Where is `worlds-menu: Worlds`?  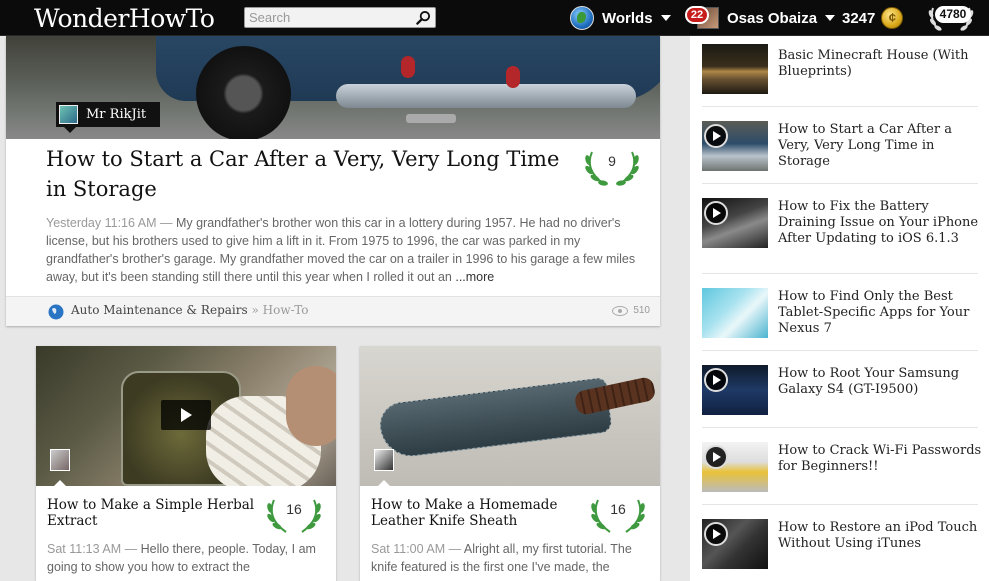
worlds-menu: Worlds is located at coordinates (620, 18).